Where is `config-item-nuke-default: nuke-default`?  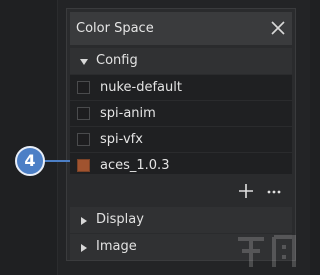 config-item-nuke-default: nuke-default is located at coordinates (181, 88).